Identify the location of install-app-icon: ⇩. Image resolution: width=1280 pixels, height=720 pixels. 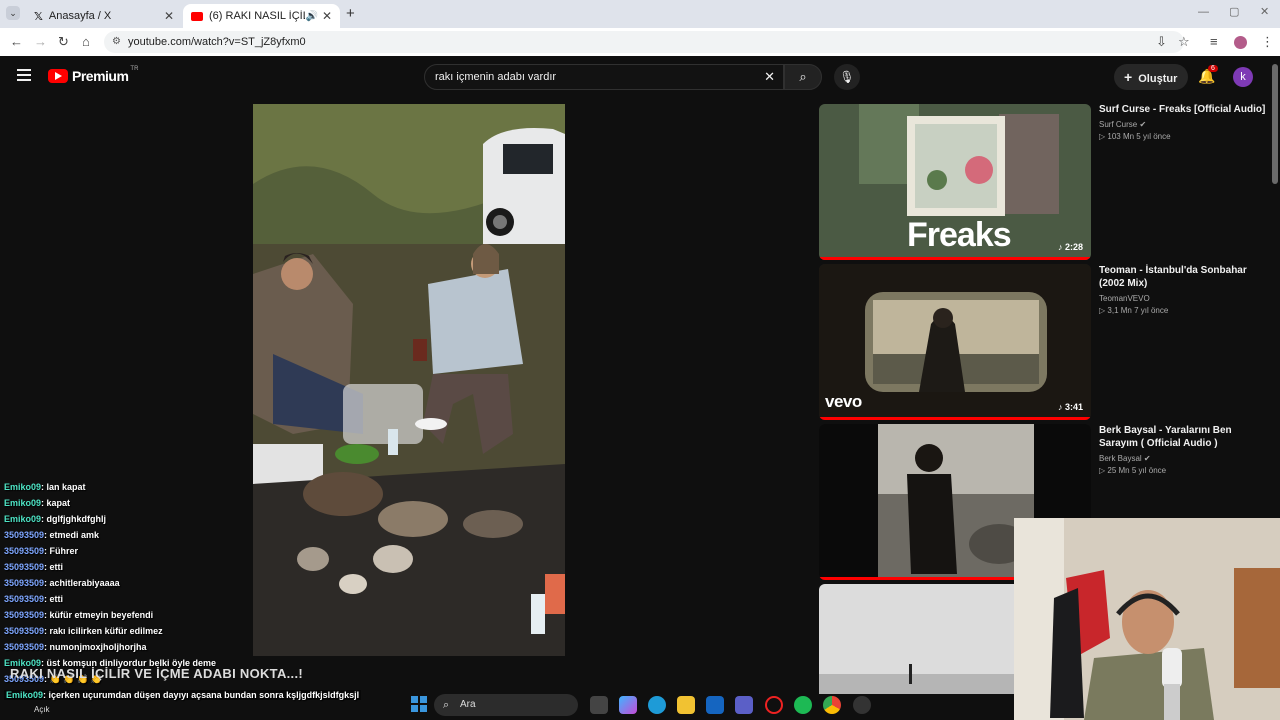
(1161, 42).